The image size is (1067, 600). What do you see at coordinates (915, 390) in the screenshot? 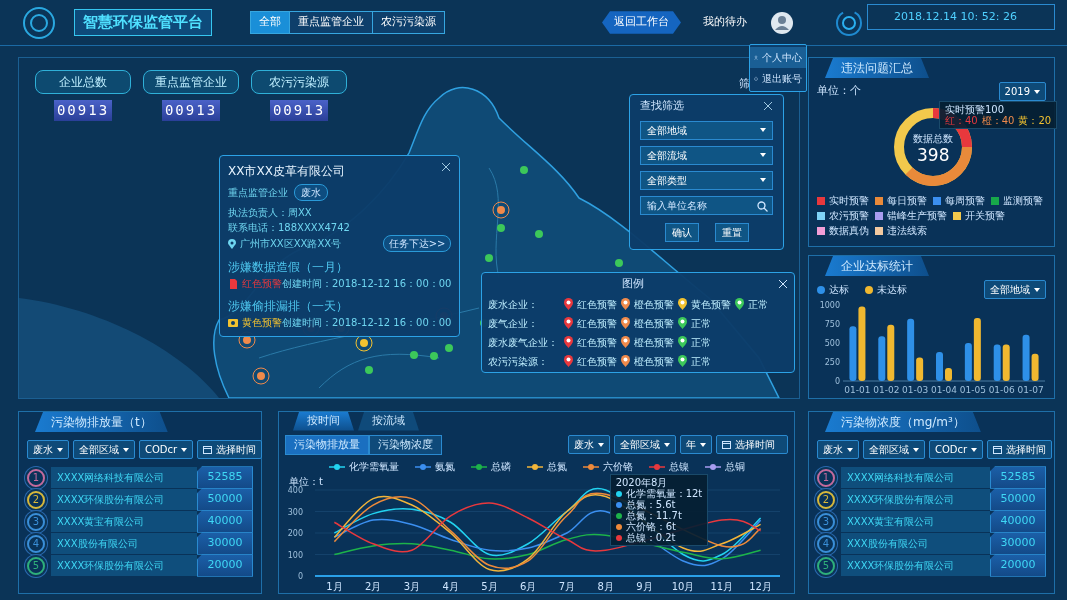
I see `axis-tick-label: 01-03` at bounding box center [915, 390].